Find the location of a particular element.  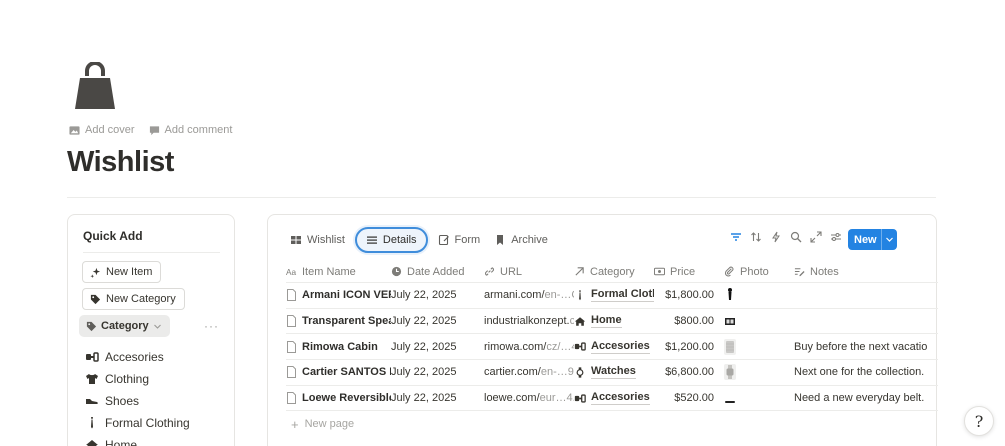

category-link: Home is located at coordinates (606, 321).